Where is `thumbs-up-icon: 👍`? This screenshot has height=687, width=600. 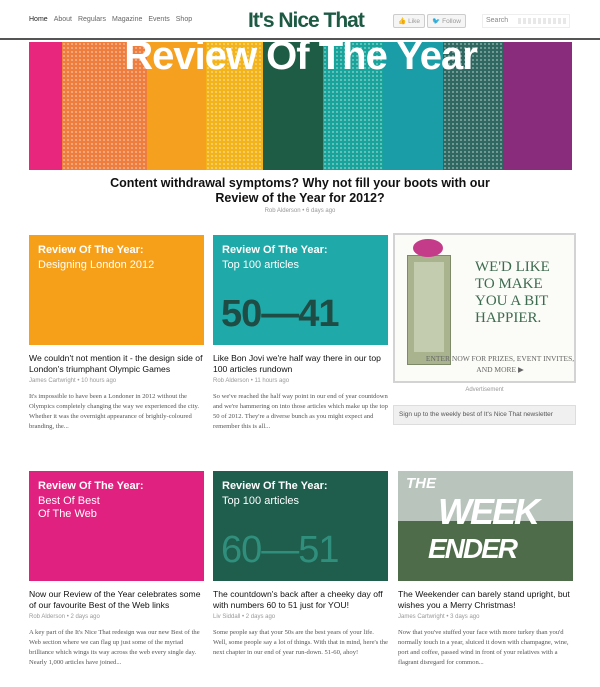
thumbs-up-icon: 👍 is located at coordinates (402, 21).